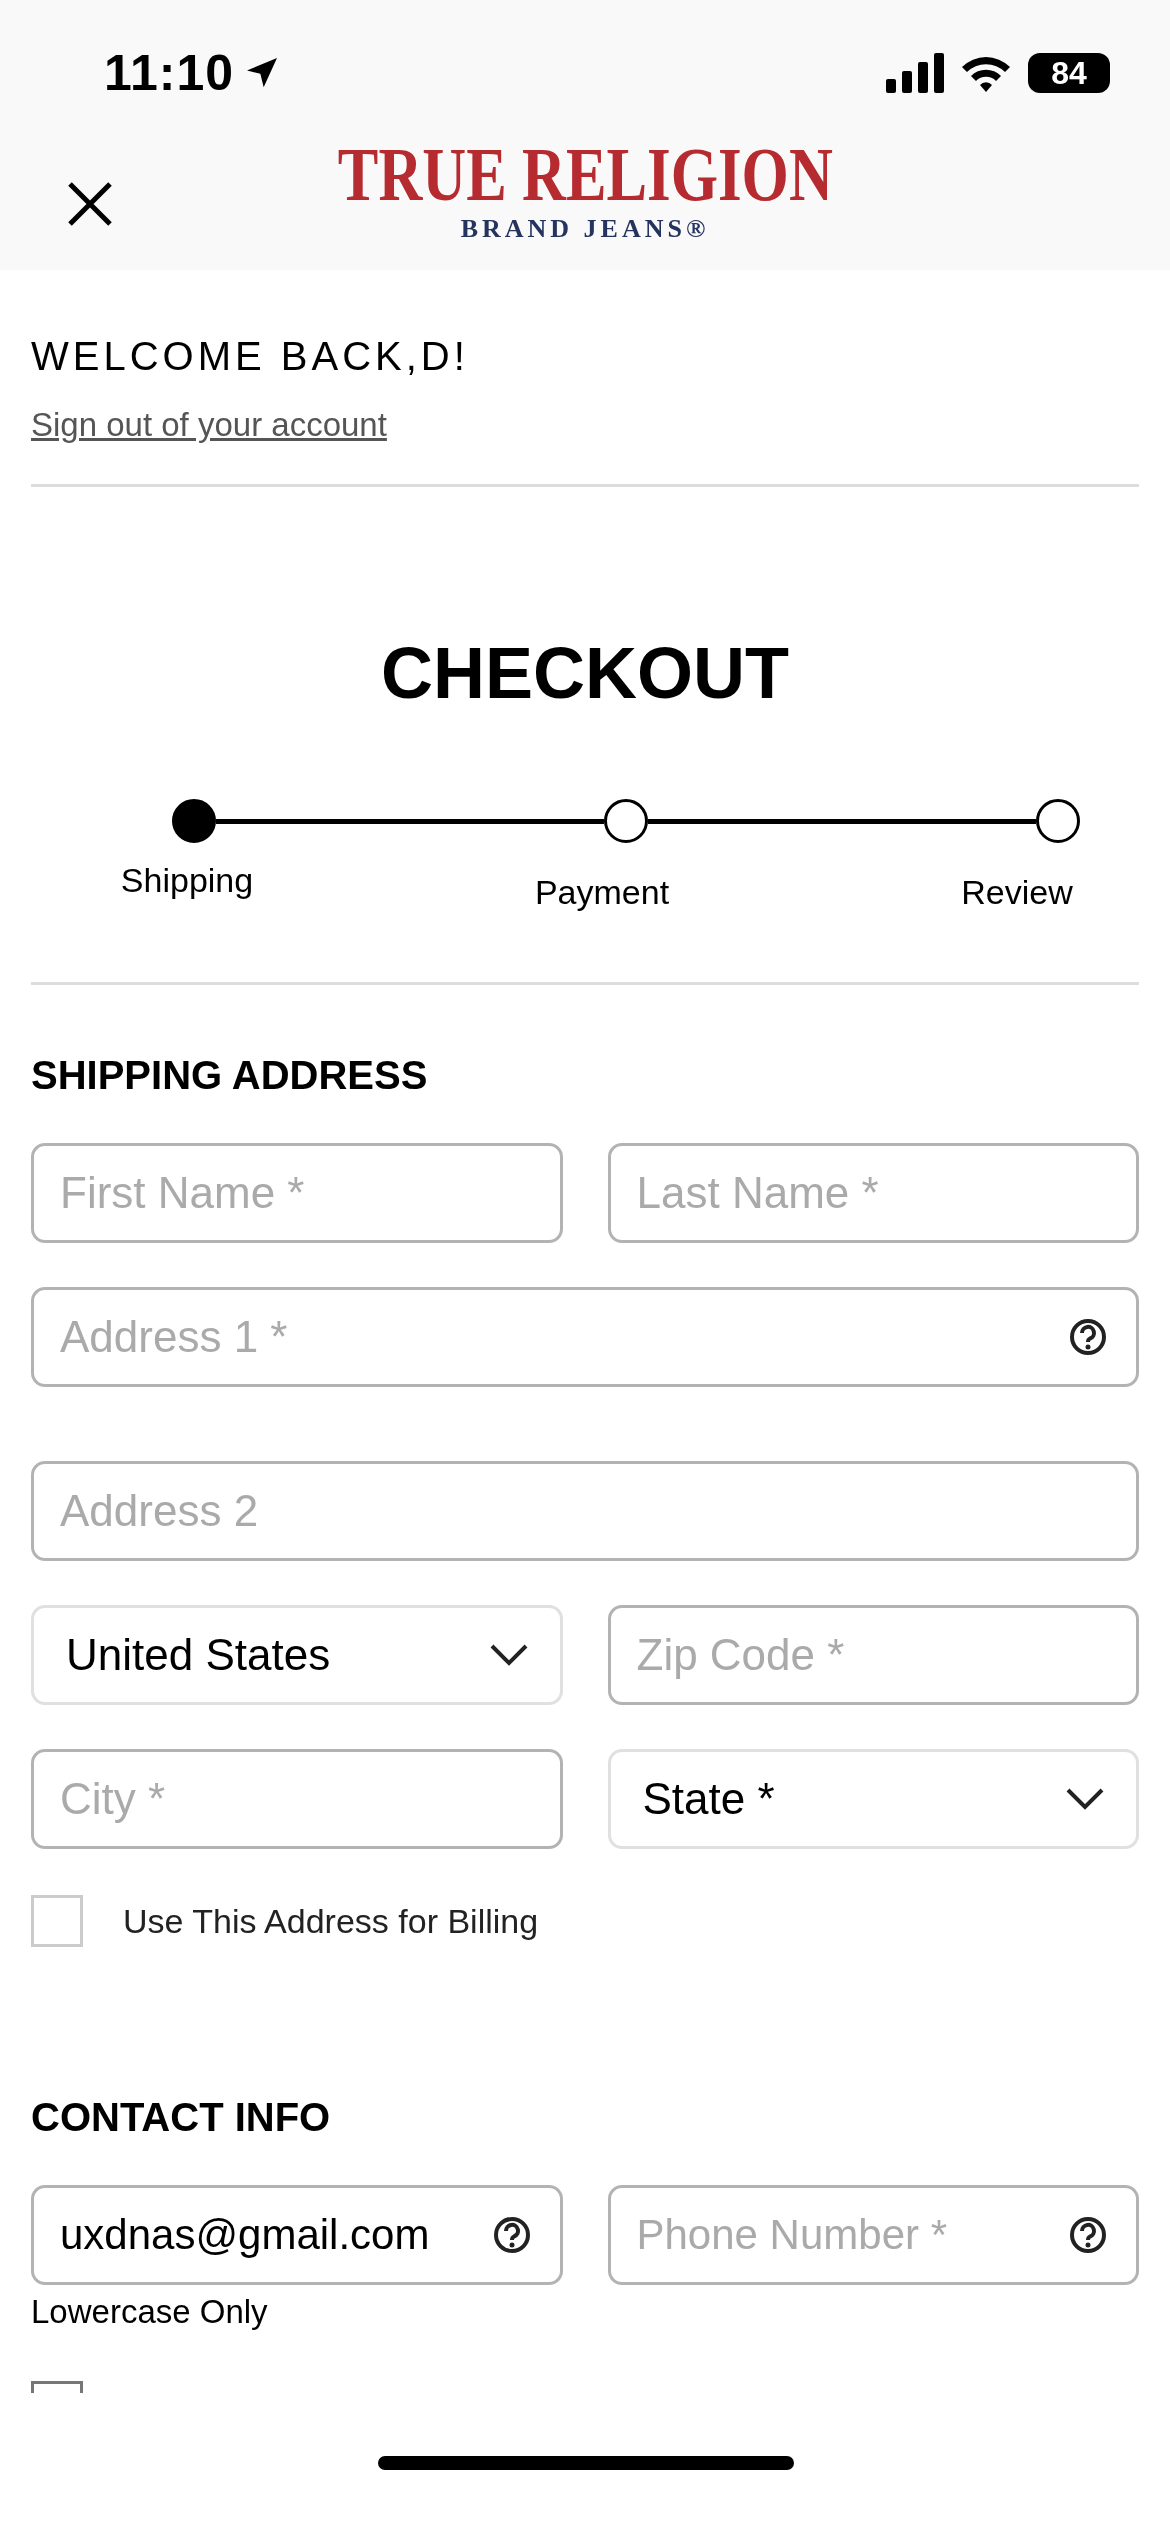  What do you see at coordinates (90, 204) in the screenshot?
I see `close-icon` at bounding box center [90, 204].